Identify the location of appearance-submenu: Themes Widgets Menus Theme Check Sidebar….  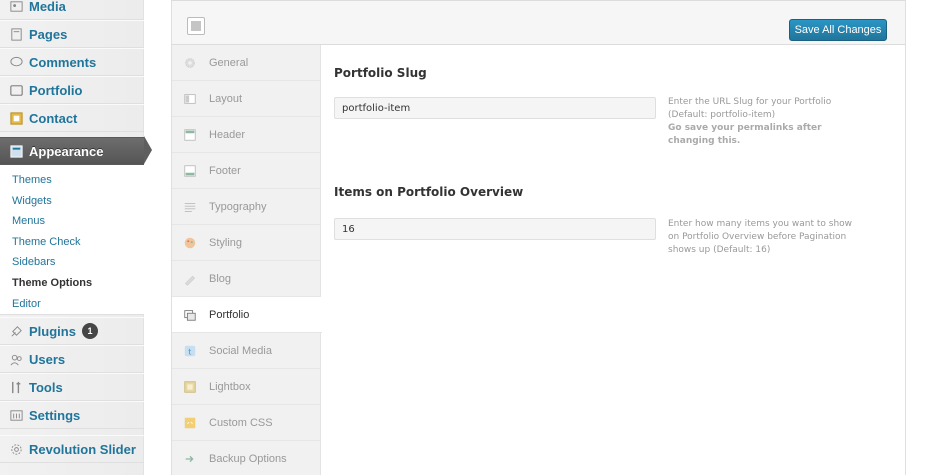
(72, 240).